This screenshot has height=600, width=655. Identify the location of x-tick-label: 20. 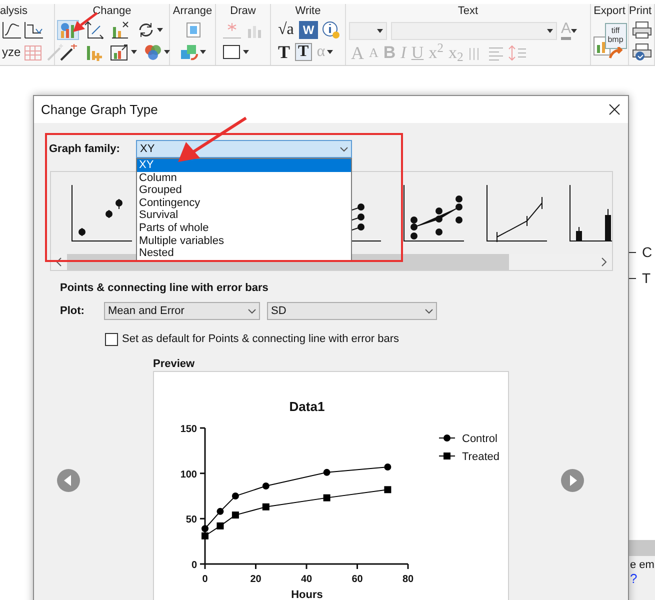
(256, 579).